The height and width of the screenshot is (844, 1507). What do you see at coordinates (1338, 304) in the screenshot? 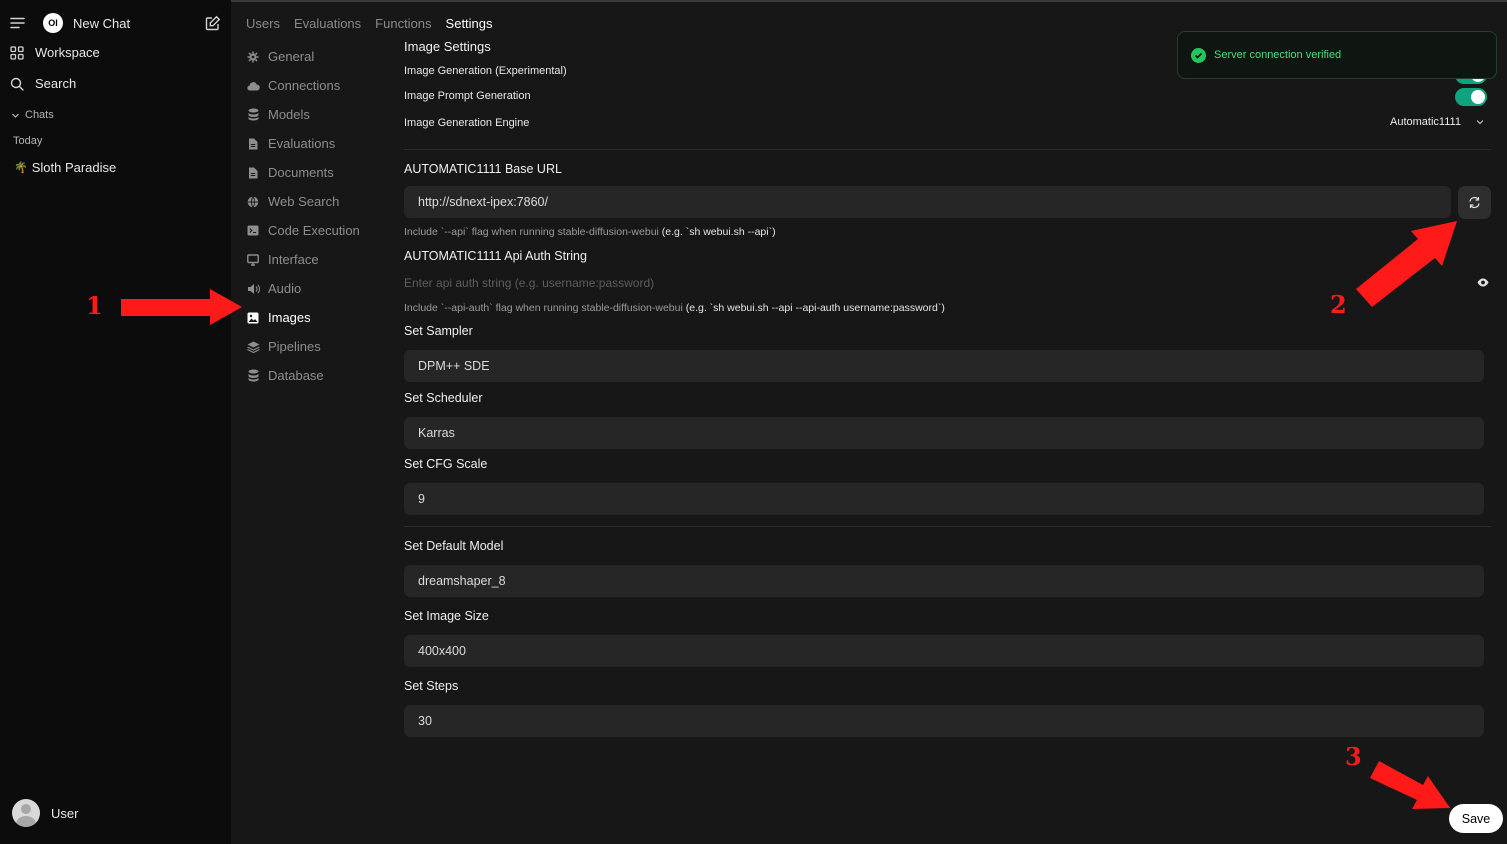
I see `annotation-number-2: 2` at bounding box center [1338, 304].